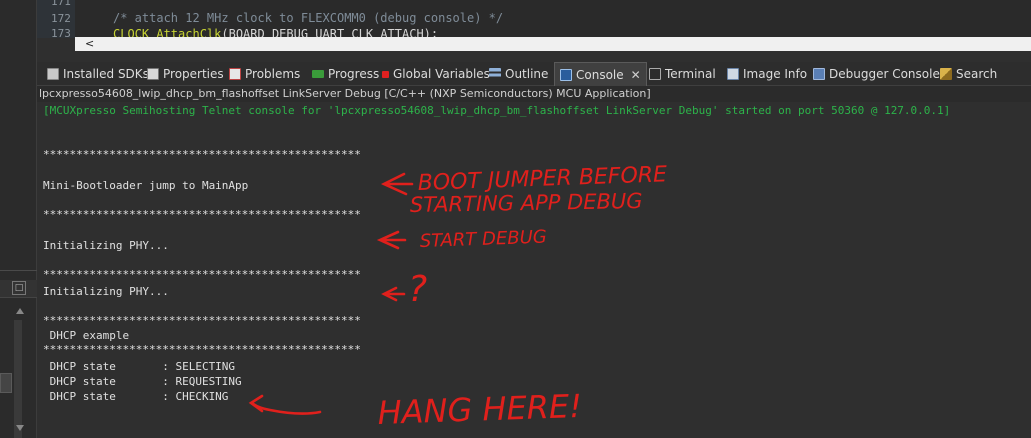 The width and height of the screenshot is (1031, 438). I want to click on tab-image-info: Image Info, so click(767, 74).